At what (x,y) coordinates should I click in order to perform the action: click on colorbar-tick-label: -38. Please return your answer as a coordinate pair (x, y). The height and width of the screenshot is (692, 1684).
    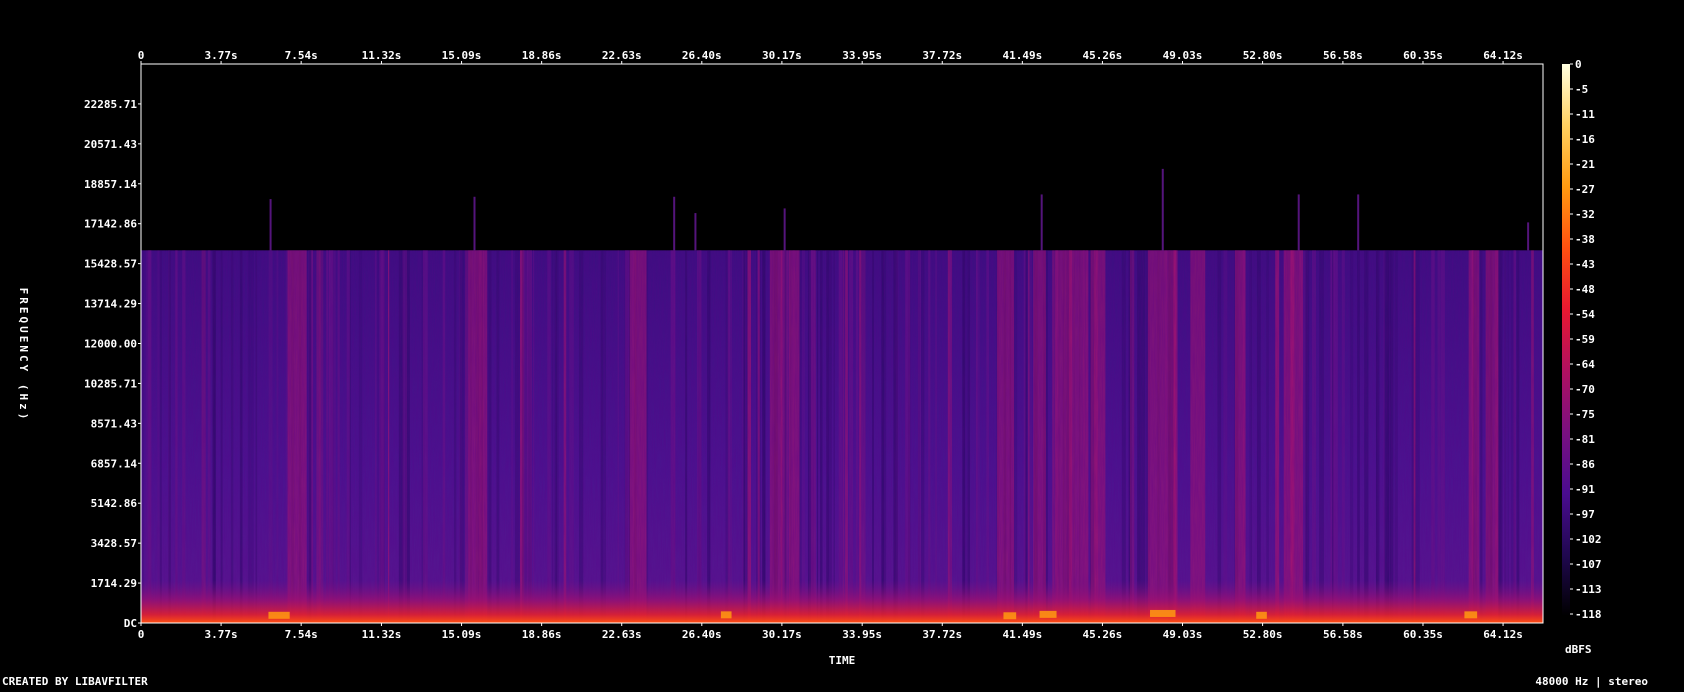
    Looking at the image, I should click on (1585, 239).